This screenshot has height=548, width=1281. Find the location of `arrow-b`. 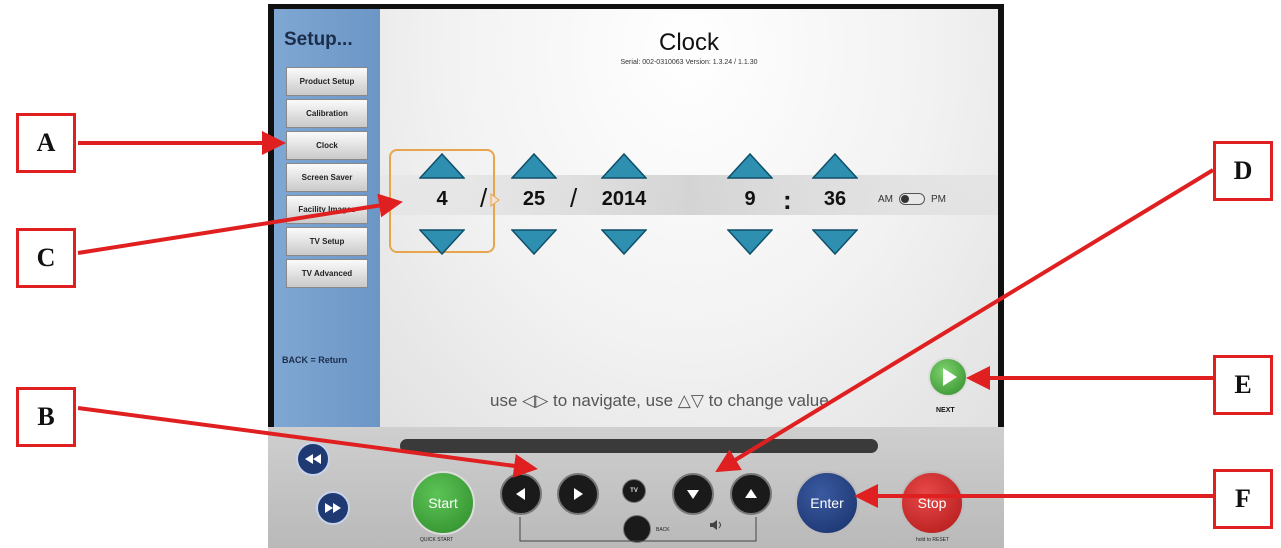

arrow-b is located at coordinates (307, 442).